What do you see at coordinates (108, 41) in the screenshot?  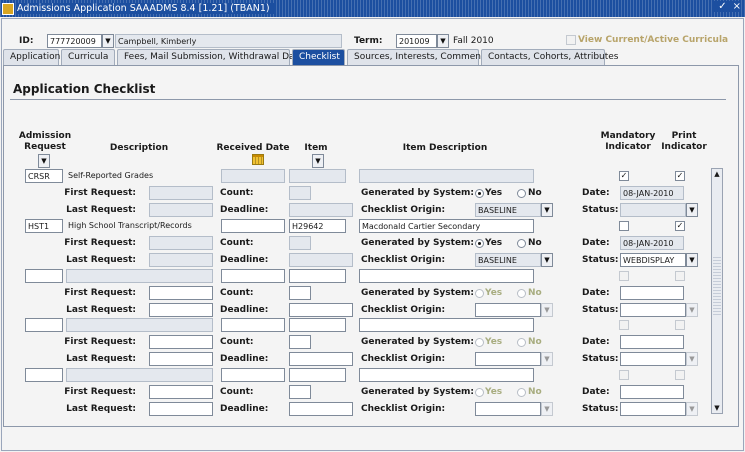 I see `id-lookup-dropdown: ▼` at bounding box center [108, 41].